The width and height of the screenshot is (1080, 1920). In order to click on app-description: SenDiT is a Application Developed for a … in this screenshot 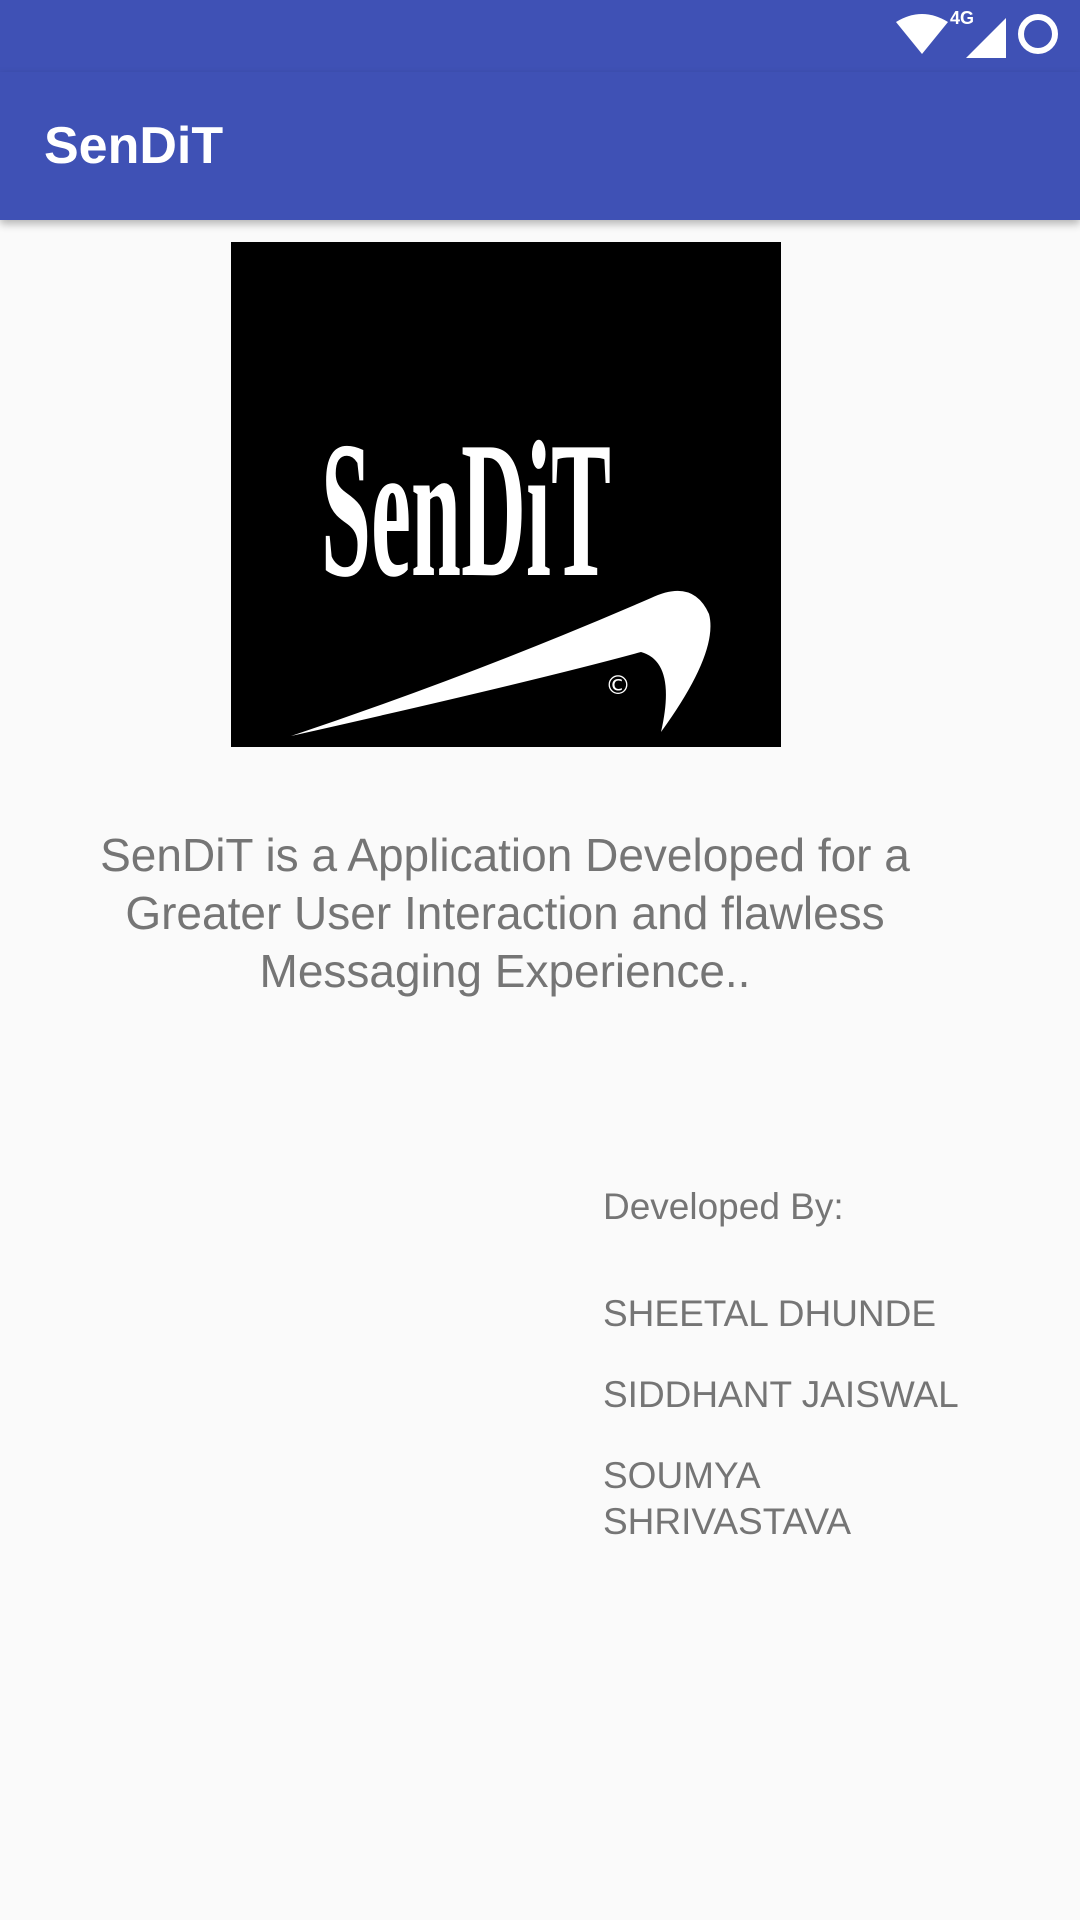, I will do `click(505, 913)`.